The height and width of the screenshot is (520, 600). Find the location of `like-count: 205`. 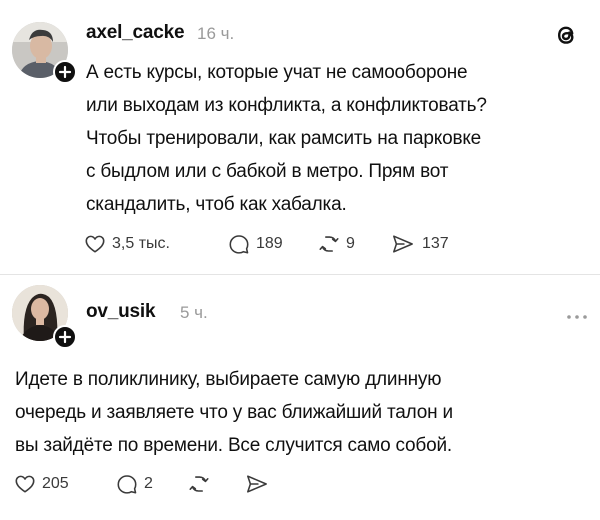

like-count: 205 is located at coordinates (55, 483).